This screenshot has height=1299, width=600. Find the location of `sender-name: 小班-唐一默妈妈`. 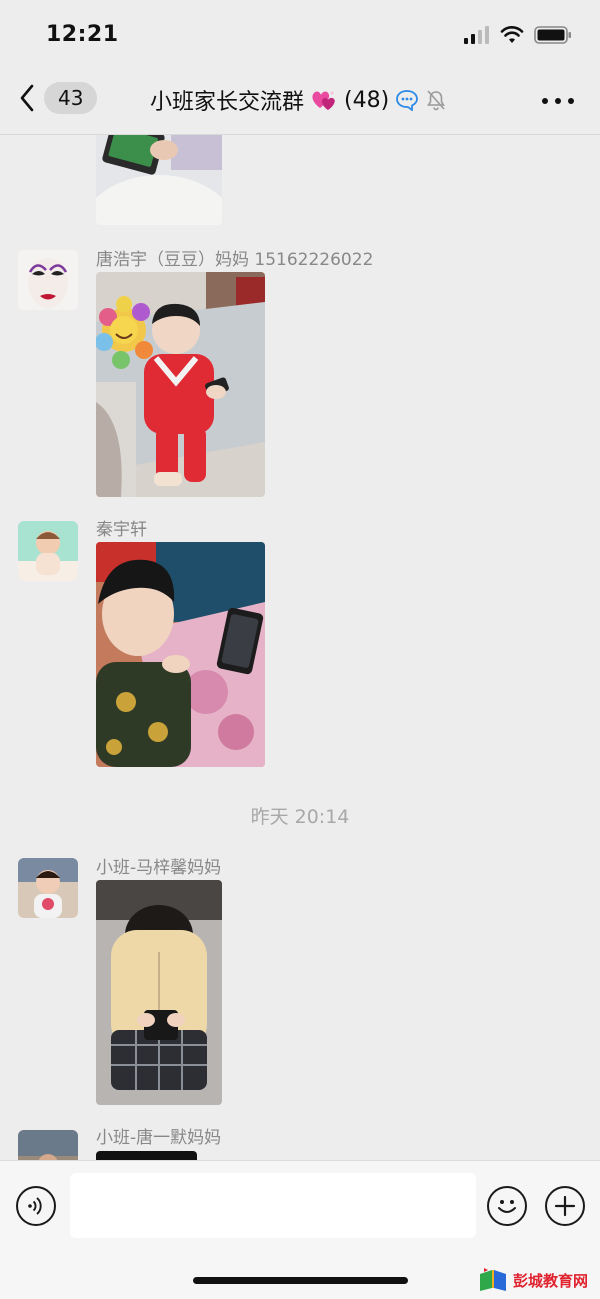

sender-name: 小班-唐一默妈妈 is located at coordinates (159, 1138).